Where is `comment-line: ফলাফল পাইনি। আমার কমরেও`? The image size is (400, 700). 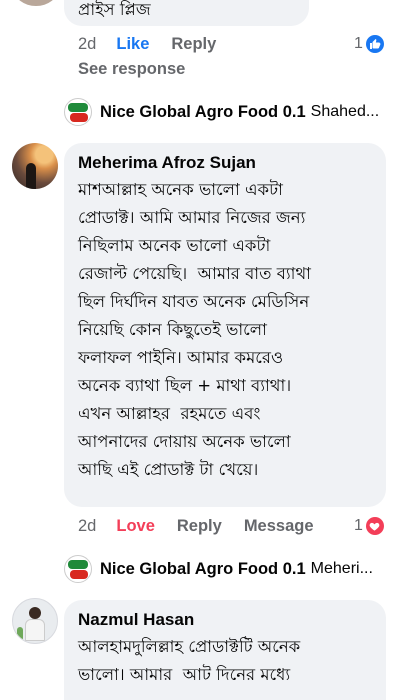
comment-line: ফলাফল পাইনি। আমার কমরেও is located at coordinates (181, 357).